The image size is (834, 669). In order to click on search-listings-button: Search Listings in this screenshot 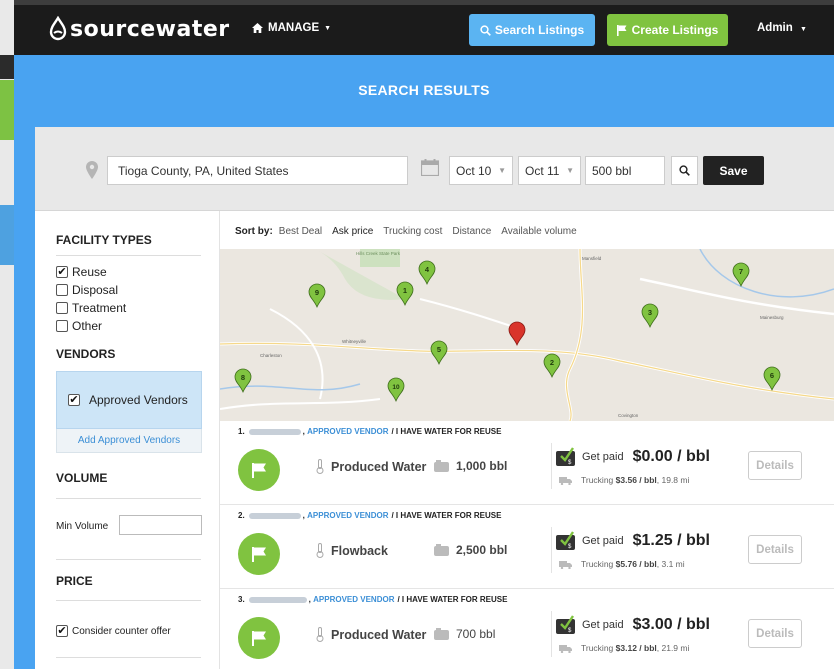, I will do `click(532, 30)`.